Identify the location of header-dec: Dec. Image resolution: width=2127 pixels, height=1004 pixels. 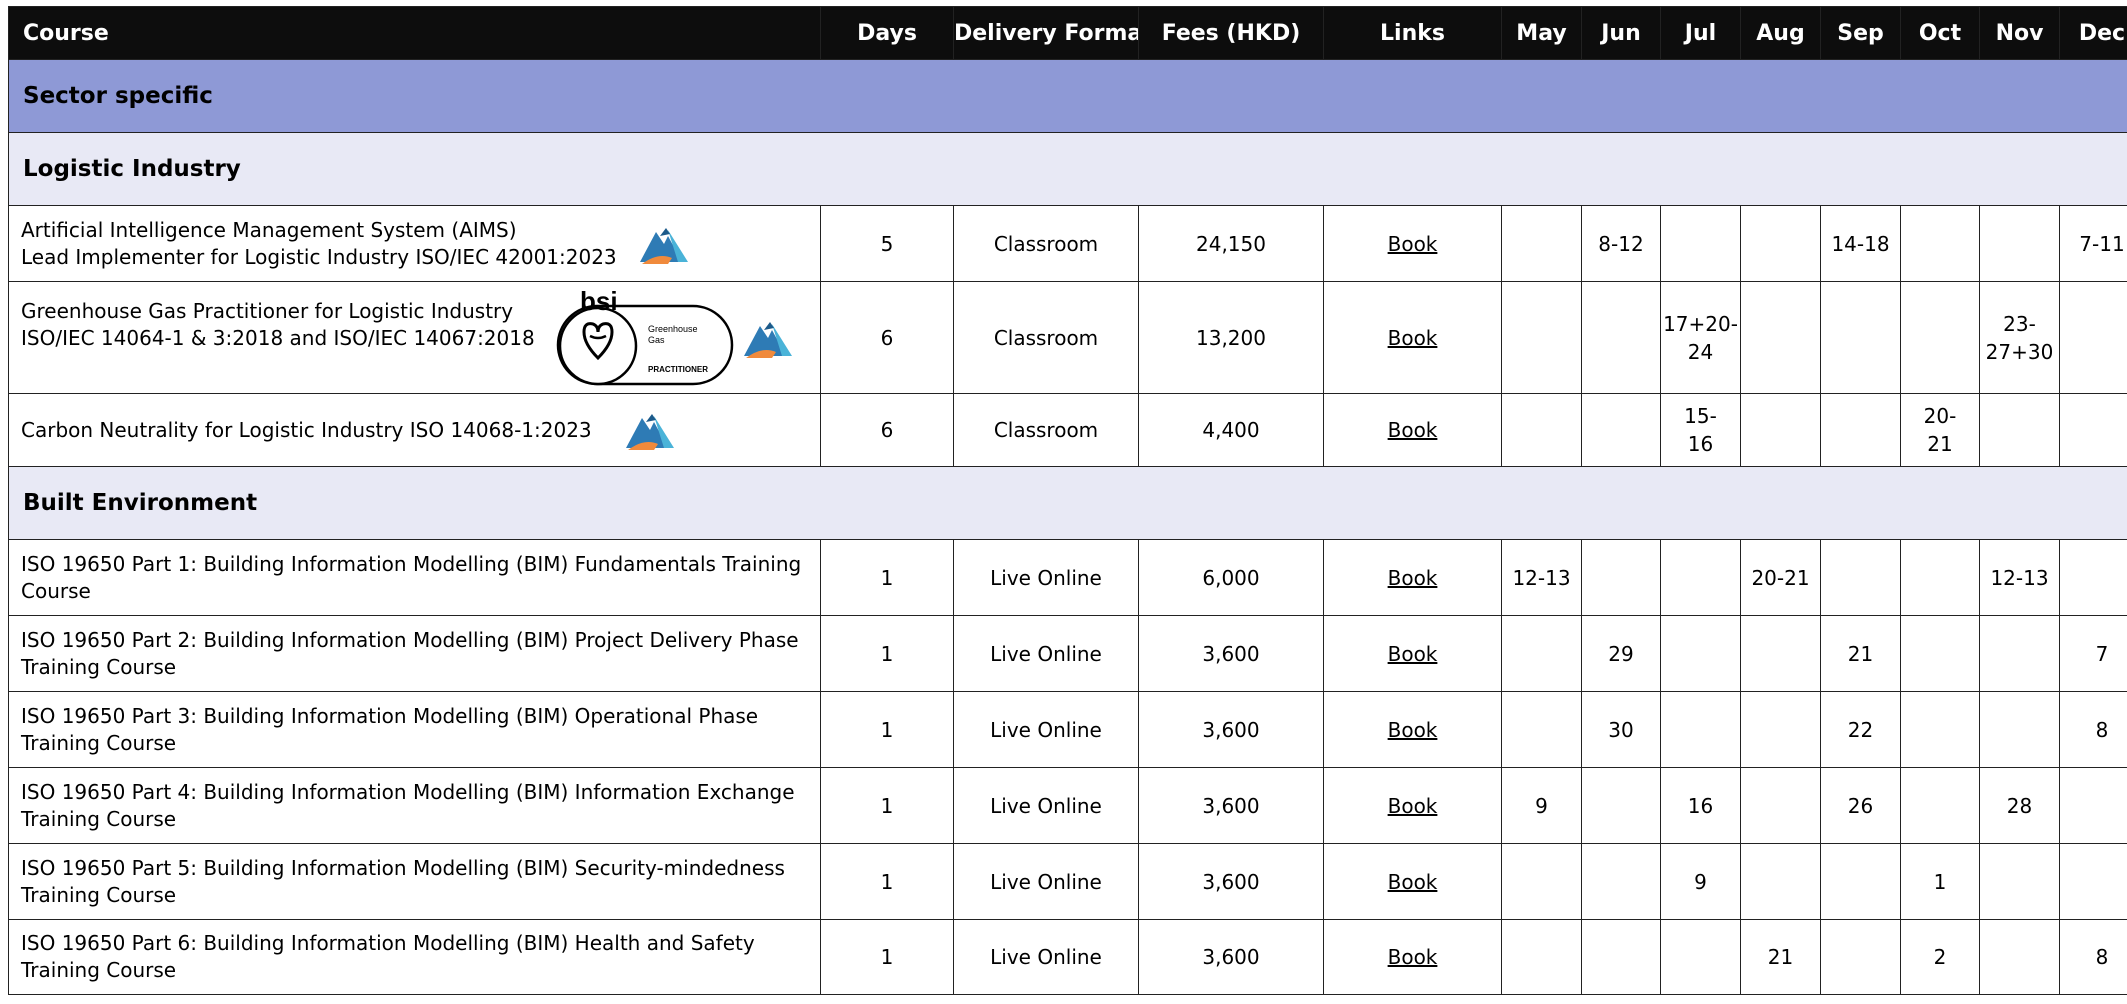
(2093, 33).